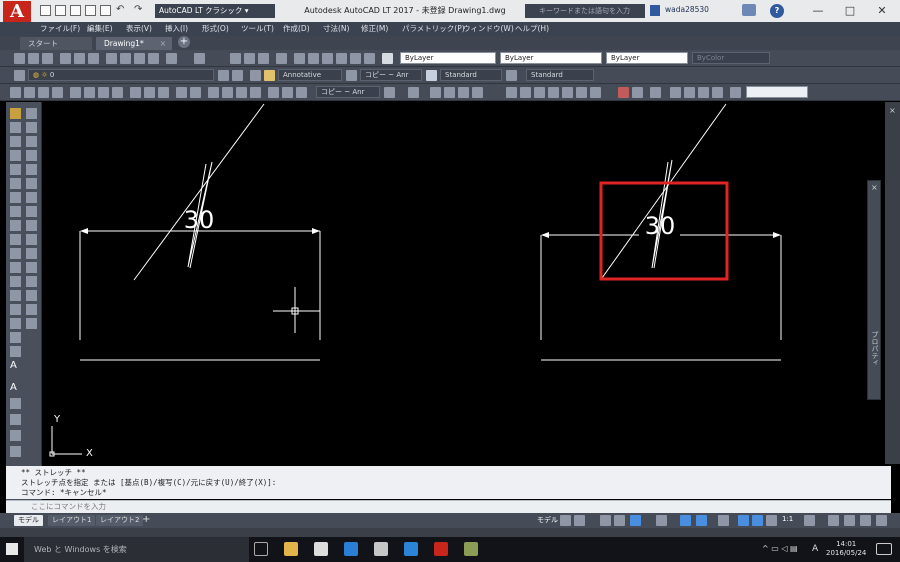  Describe the element at coordinates (15, 169) in the screenshot. I see `rectangle-icon` at that location.